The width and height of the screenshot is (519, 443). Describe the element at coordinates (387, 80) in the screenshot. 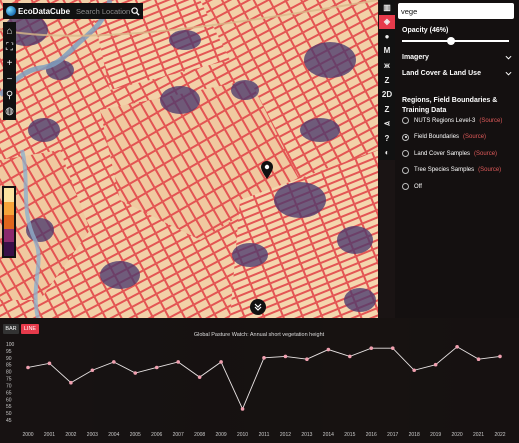

I see `zenodo-icon: Z` at that location.